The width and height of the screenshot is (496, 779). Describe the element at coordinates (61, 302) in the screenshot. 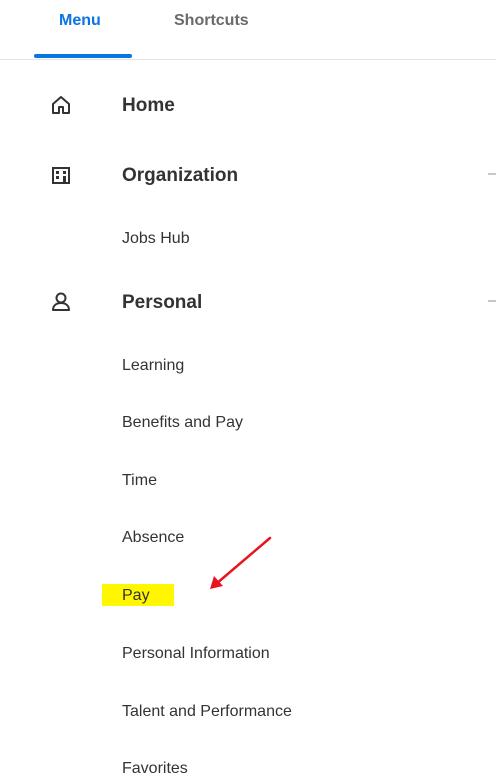

I see `person-icon` at that location.